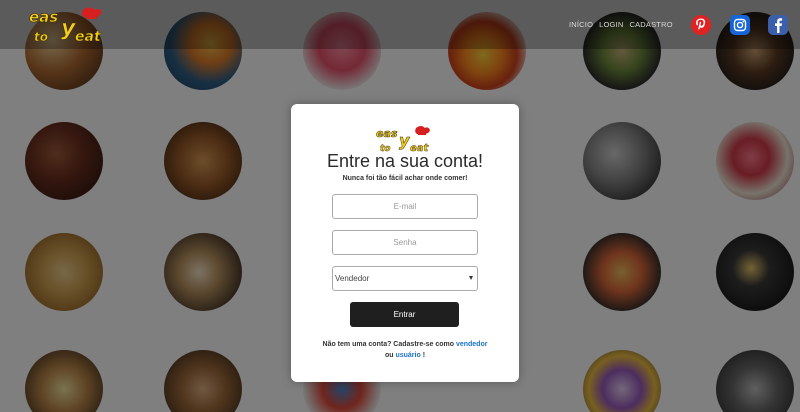  I want to click on signup-user-link: usuário, so click(407, 355).